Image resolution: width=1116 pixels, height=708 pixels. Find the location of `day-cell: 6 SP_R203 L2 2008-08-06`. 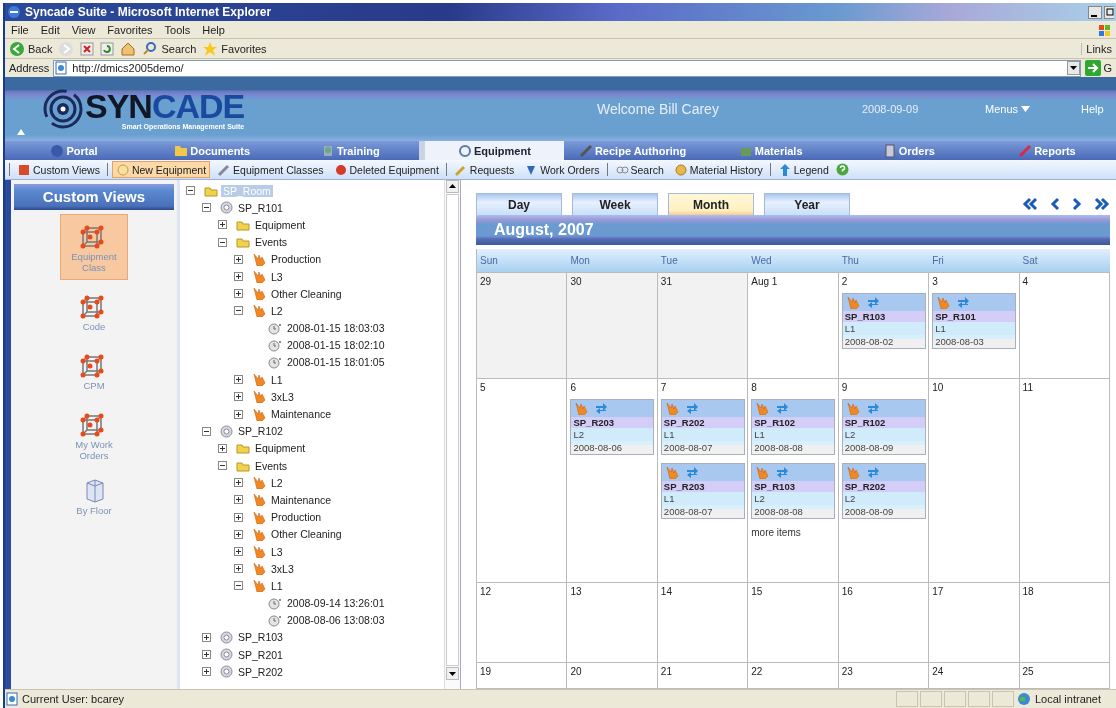

day-cell: 6 SP_R203 L2 2008-08-06 is located at coordinates (612, 481).